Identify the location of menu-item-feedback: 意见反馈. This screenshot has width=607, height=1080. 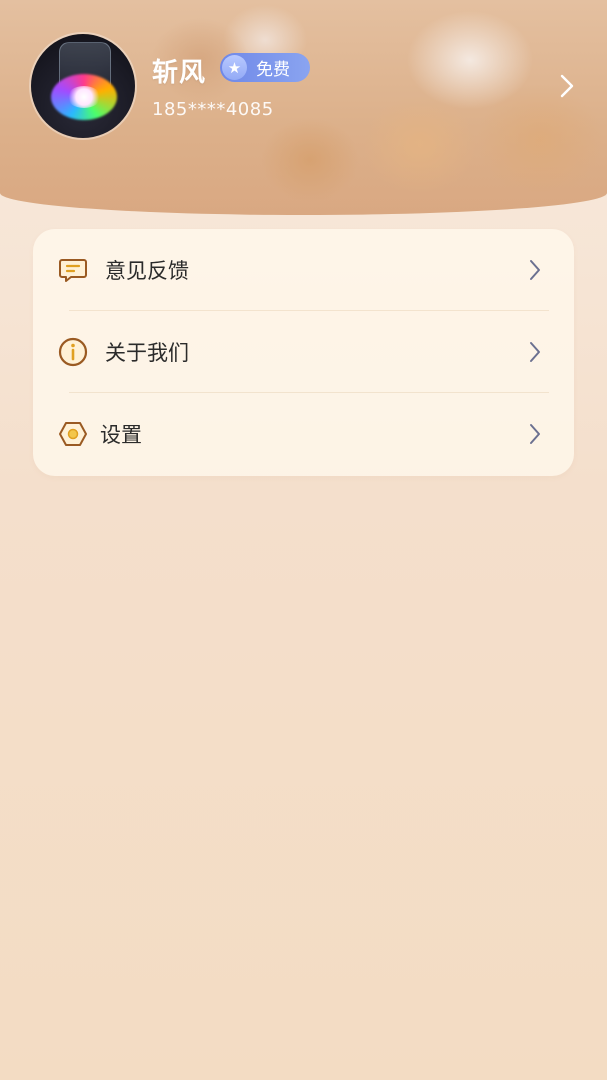
(303, 270).